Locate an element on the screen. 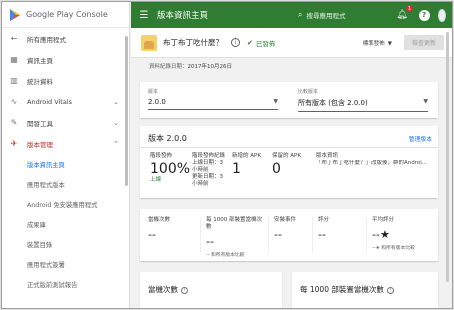  help-button: ? is located at coordinates (424, 15).